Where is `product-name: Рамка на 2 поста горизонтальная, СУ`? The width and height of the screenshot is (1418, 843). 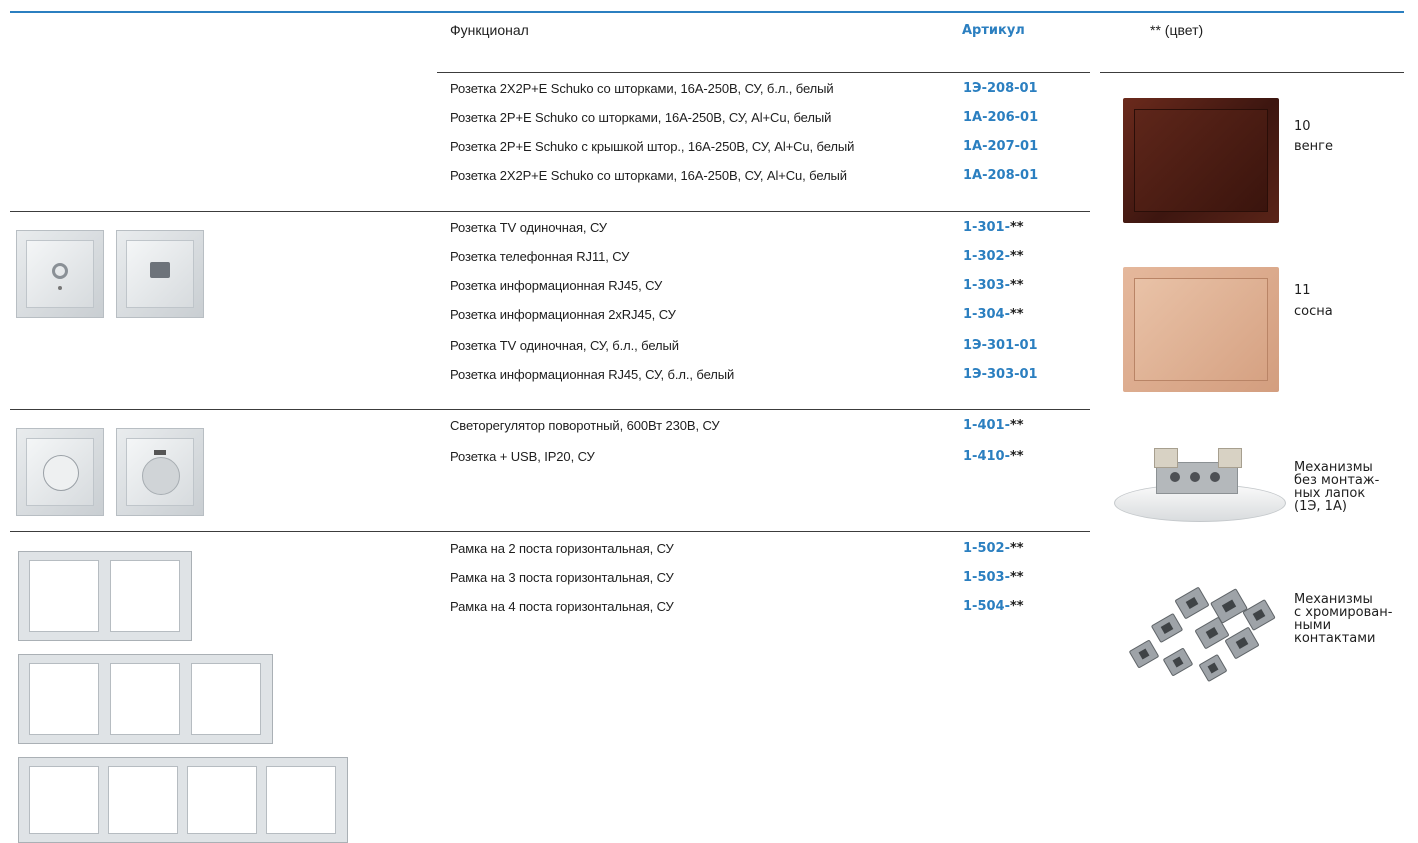
product-name: Рамка на 2 поста горизонтальная, СУ is located at coordinates (562, 548).